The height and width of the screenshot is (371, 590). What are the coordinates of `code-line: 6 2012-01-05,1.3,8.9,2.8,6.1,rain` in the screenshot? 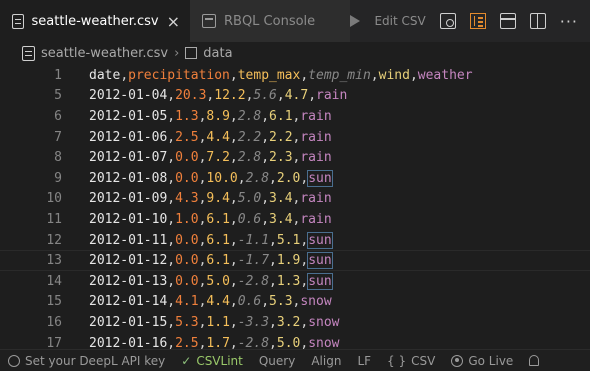 It's located at (295, 116).